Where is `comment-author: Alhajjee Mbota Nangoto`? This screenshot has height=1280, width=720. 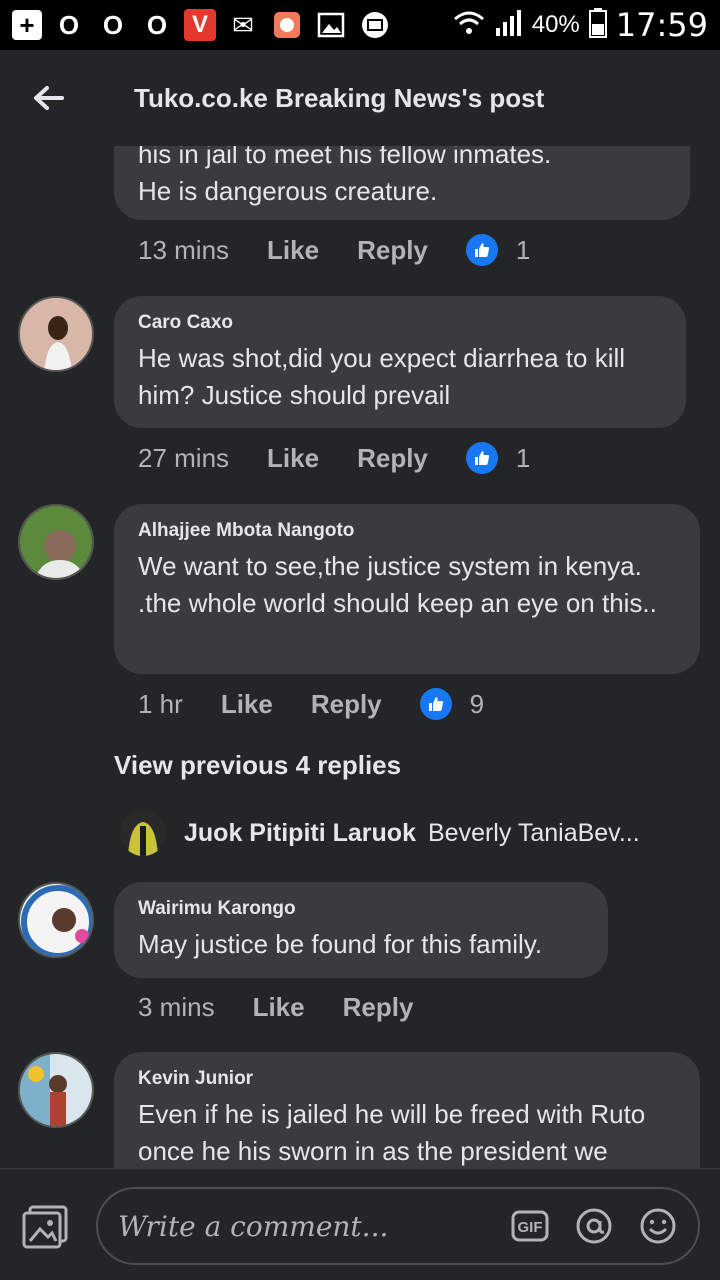 comment-author: Alhajjee Mbota Nangoto is located at coordinates (407, 531).